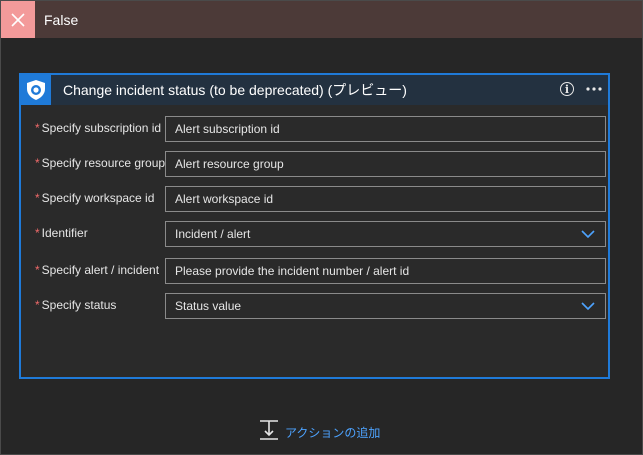 This screenshot has width=643, height=455. I want to click on field-value: Incident / alert, so click(213, 234).